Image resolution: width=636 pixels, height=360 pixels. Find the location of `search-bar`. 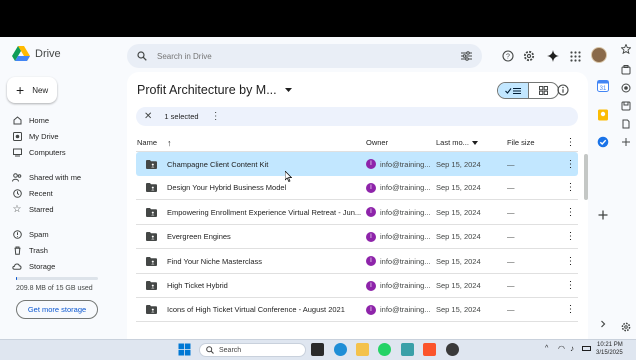

search-bar is located at coordinates (304, 56).